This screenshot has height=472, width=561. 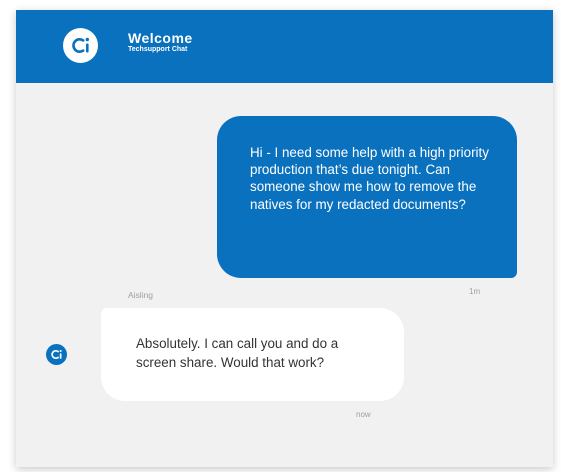 I want to click on chat-header: Welcome Techsupport Chat, so click(x=284, y=46).